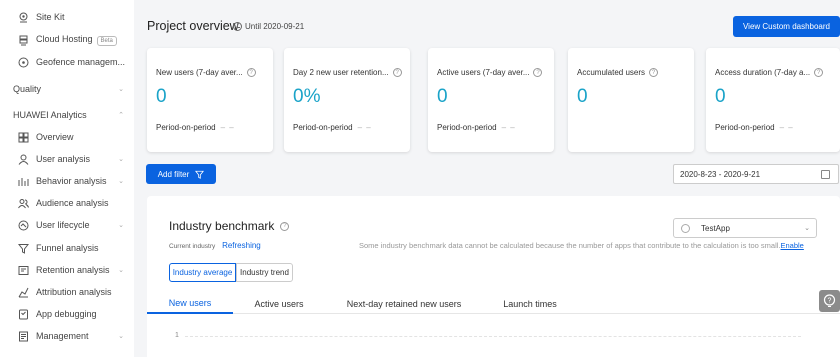  Describe the element at coordinates (67, 181) in the screenshot. I see `sidebar-item-behavior-analysis: Behavior analysis ⌄` at that location.